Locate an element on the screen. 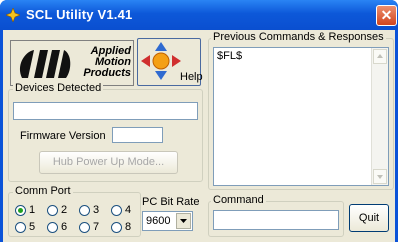 This screenshot has height=242, width=398. devices-list is located at coordinates (105, 111).